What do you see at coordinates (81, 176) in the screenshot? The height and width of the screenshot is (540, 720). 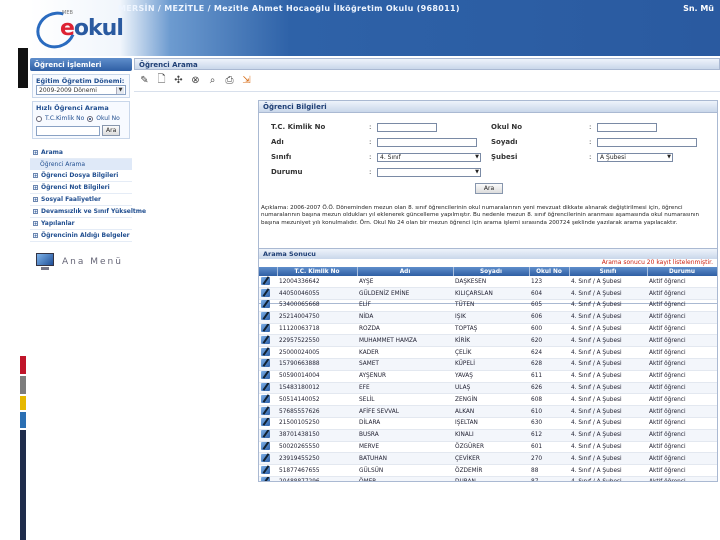 I see `menu-item: + Öğrenci Dosya Bilgileri` at bounding box center [81, 176].